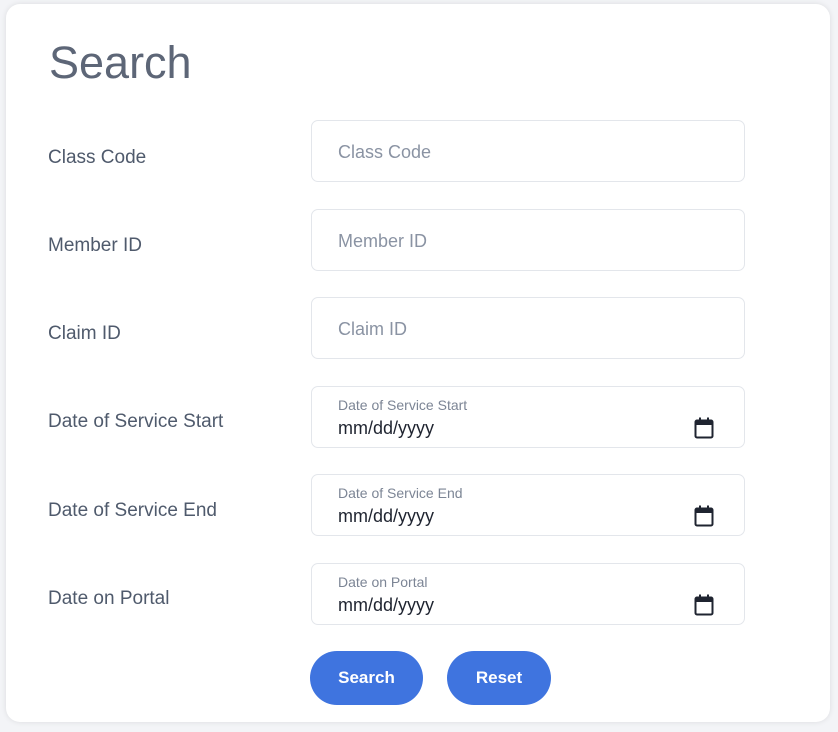 This screenshot has height=732, width=838. What do you see at coordinates (386, 428) in the screenshot?
I see `date-of-service-start-value: mm/dd/yyyy` at bounding box center [386, 428].